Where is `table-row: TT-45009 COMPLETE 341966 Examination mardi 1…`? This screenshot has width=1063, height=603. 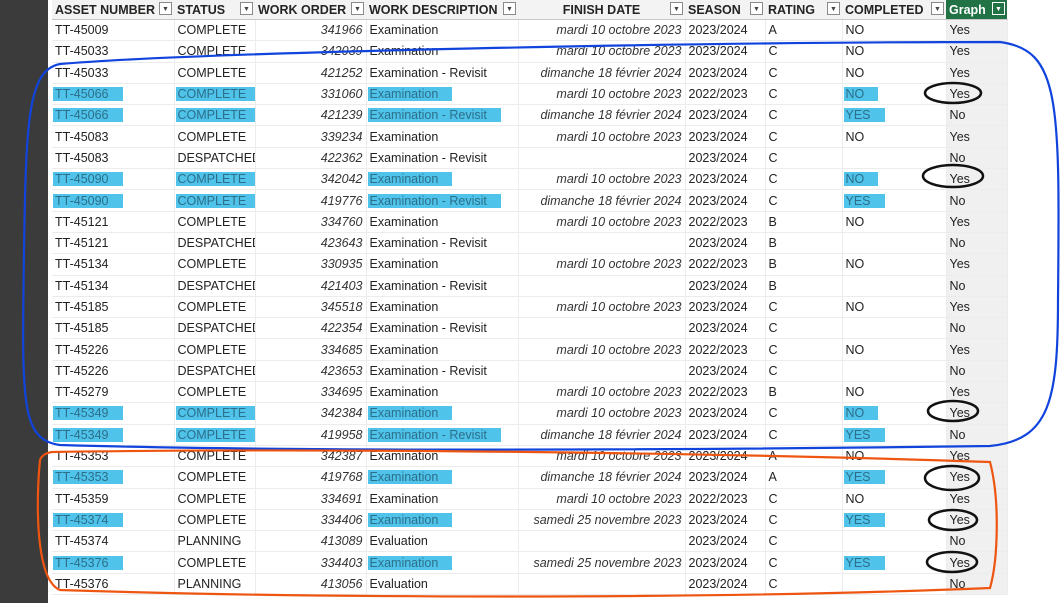 table-row: TT-45009 COMPLETE 341966 Examination mardi 1… is located at coordinates (530, 30).